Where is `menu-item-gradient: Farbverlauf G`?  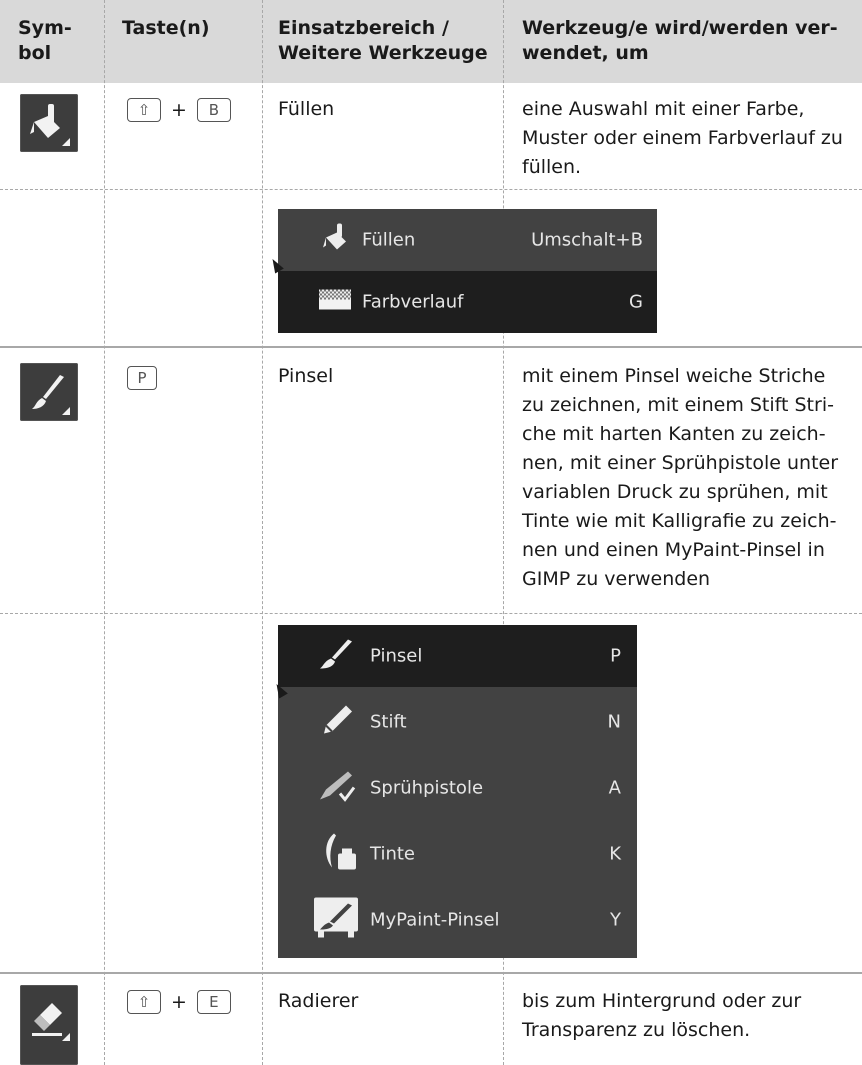
menu-item-gradient: Farbverlauf G is located at coordinates (467, 302).